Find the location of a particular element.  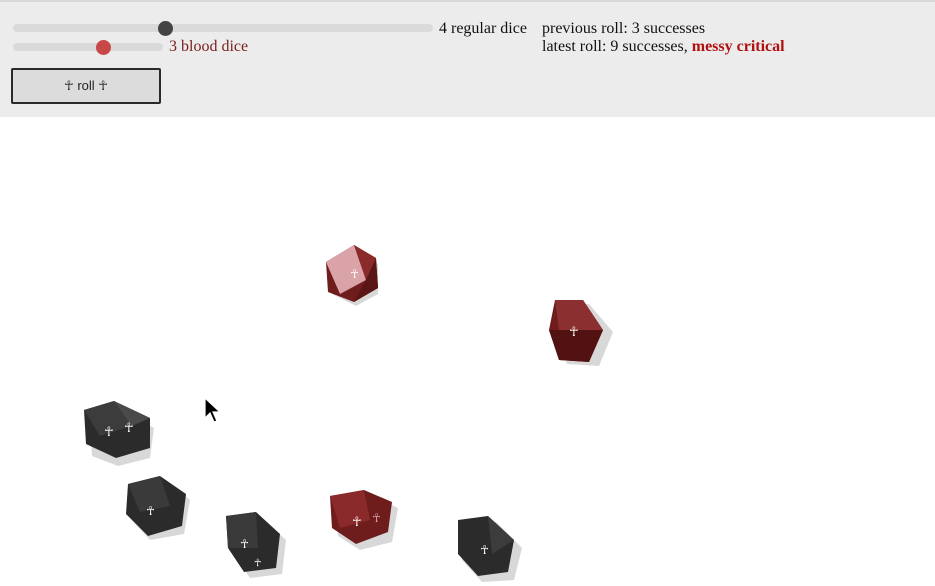

blood-dice-slider-track is located at coordinates (88, 47).